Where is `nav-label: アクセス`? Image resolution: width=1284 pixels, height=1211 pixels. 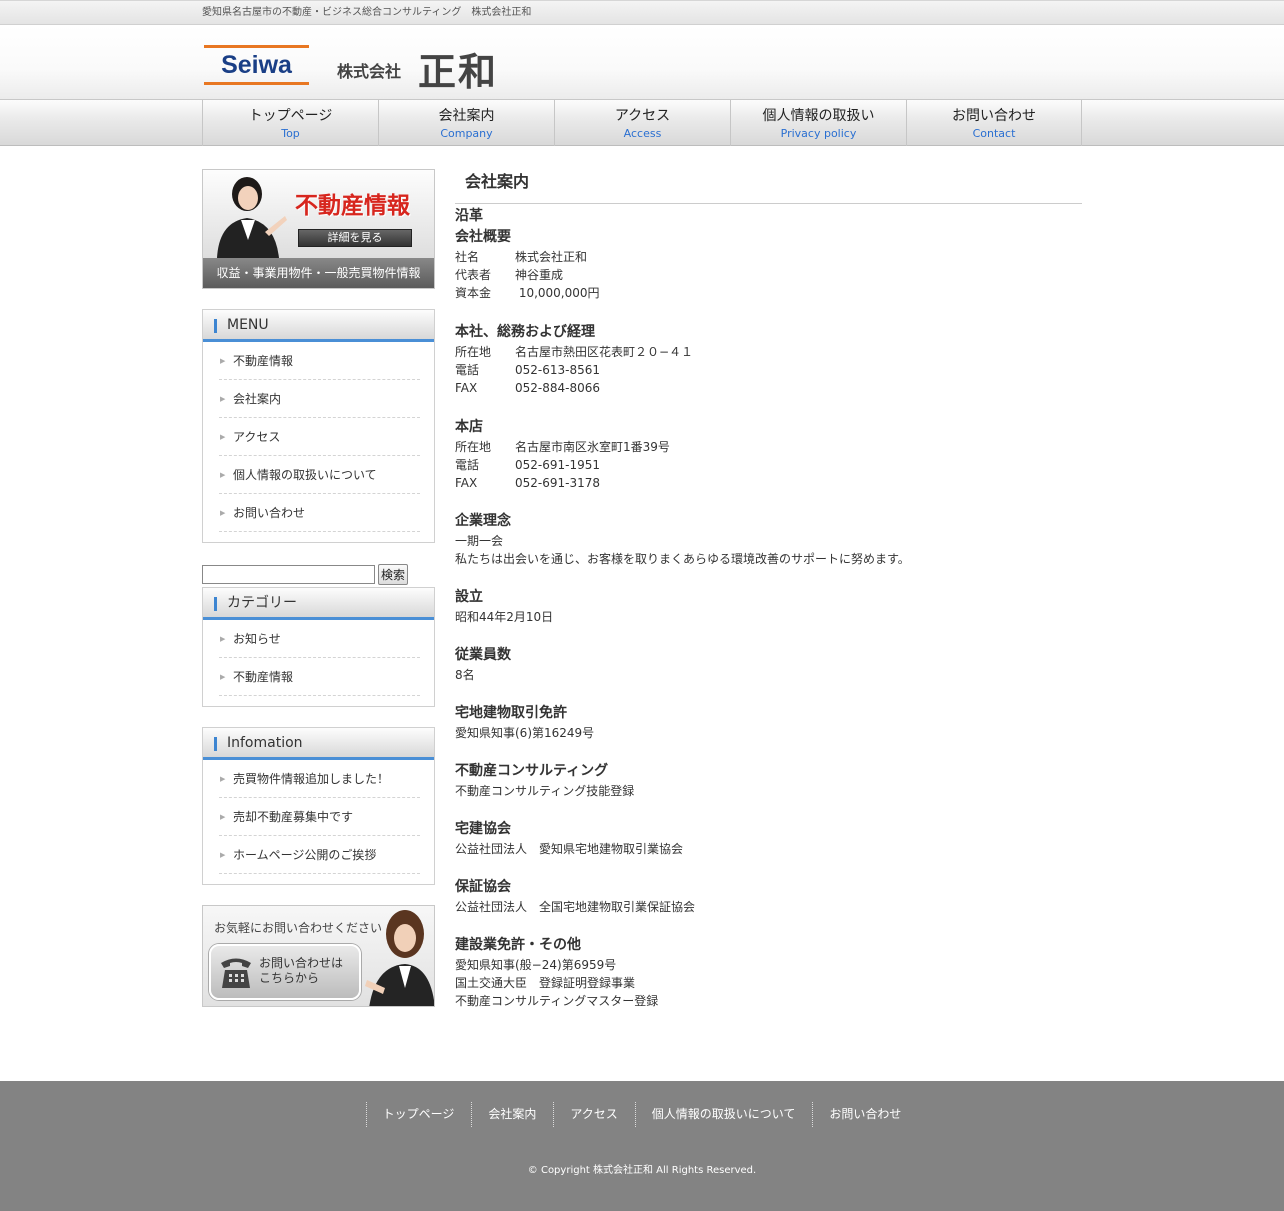 nav-label: アクセス is located at coordinates (642, 116).